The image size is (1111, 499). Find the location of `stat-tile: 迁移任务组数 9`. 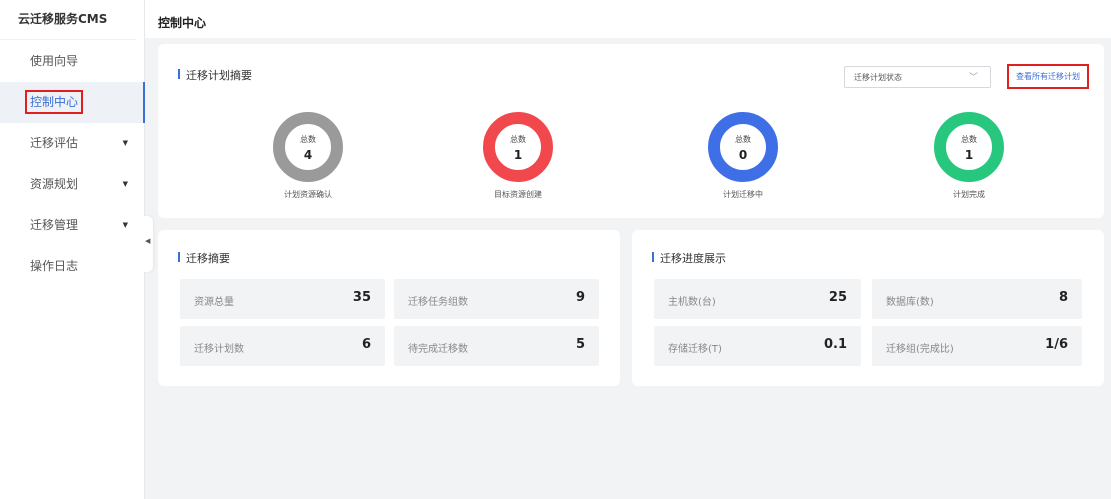

stat-tile: 迁移任务组数 9 is located at coordinates (496, 299).